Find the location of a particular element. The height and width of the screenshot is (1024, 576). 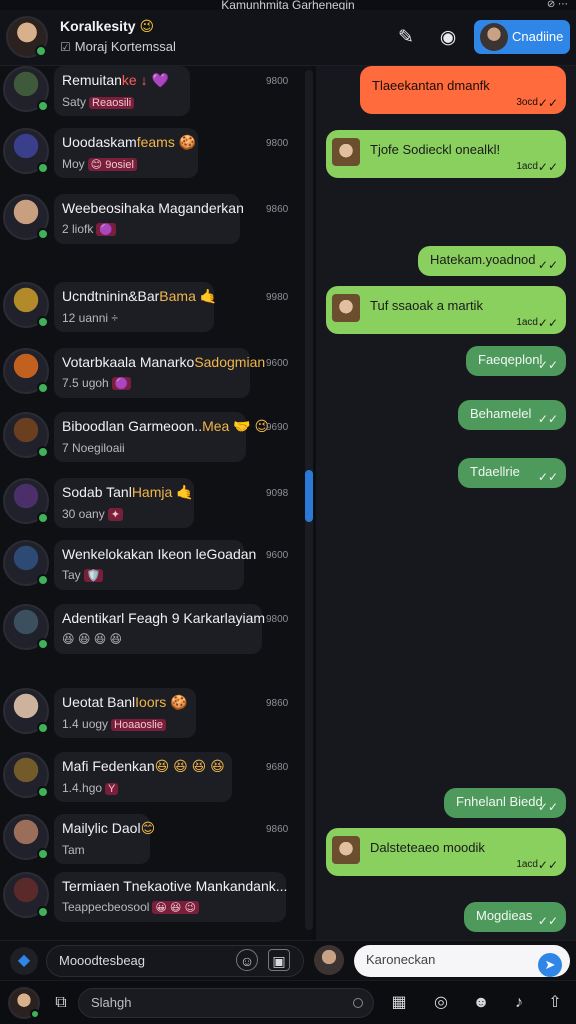

message-bubble: Tuf ssaoak a martik 1acd ✓✓ is located at coordinates (446, 310).